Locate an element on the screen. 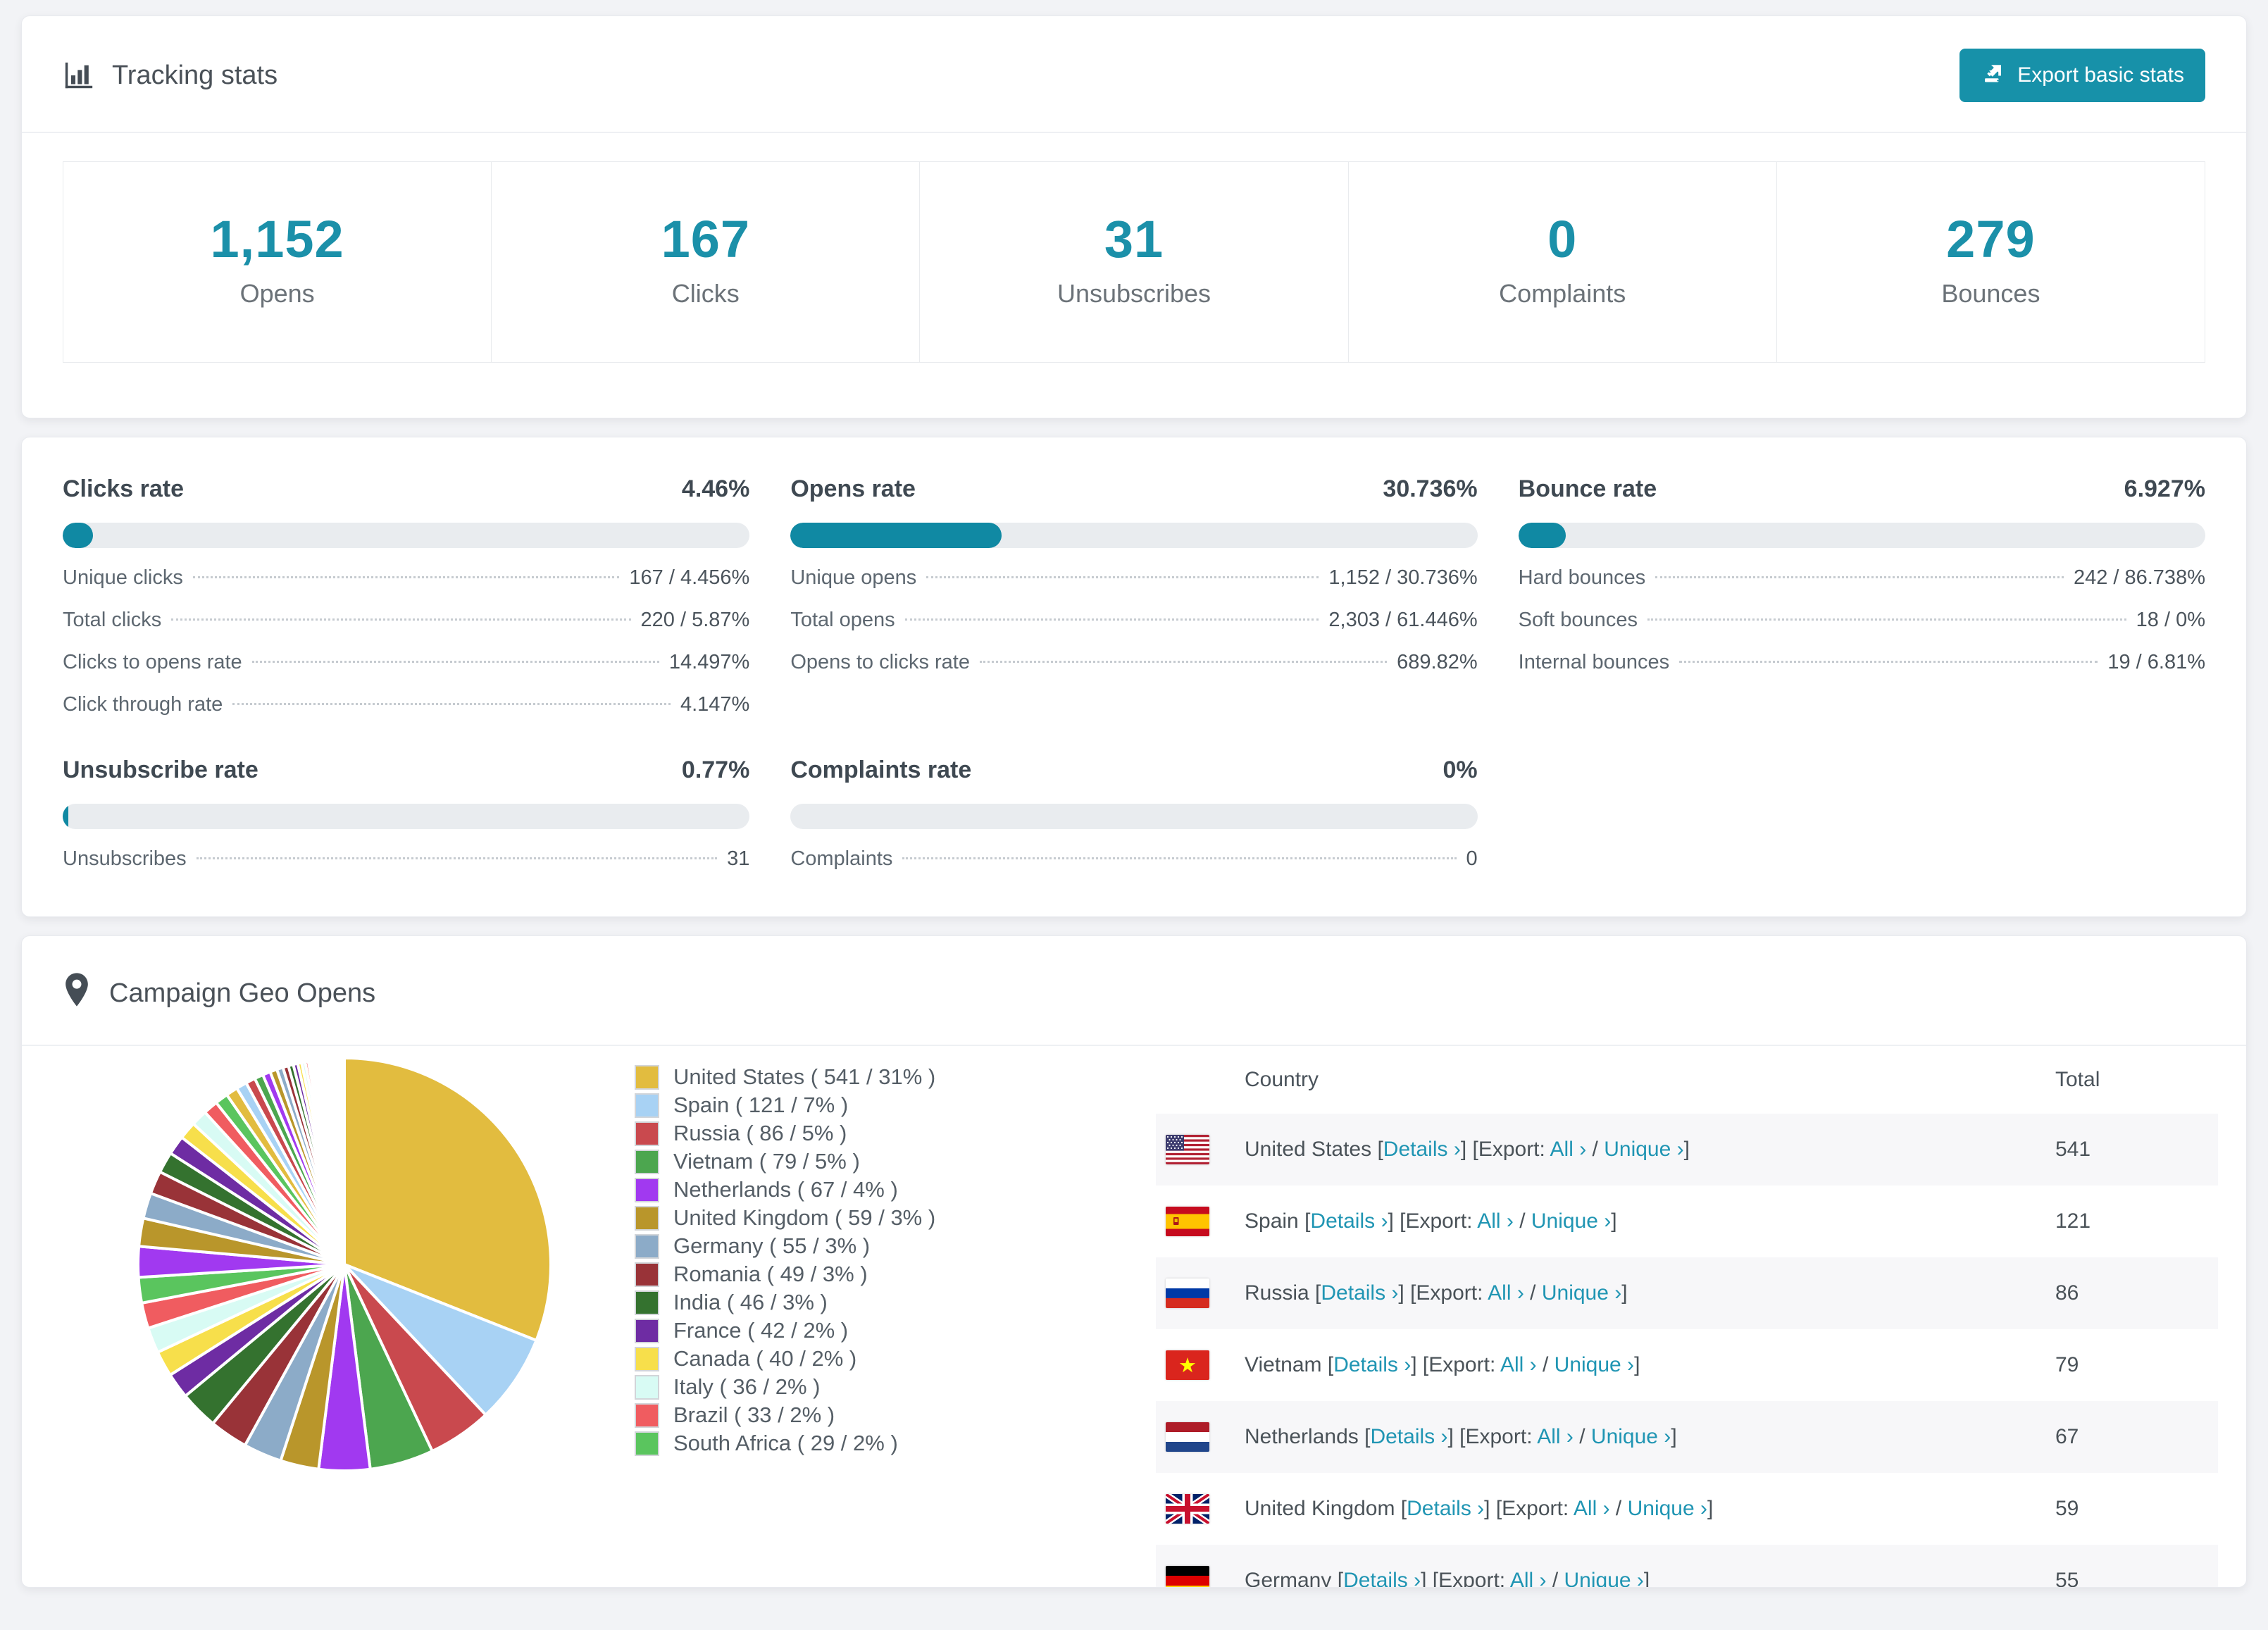 The height and width of the screenshot is (1630, 2268). geo-title: Campaign Geo Opens is located at coordinates (243, 993).